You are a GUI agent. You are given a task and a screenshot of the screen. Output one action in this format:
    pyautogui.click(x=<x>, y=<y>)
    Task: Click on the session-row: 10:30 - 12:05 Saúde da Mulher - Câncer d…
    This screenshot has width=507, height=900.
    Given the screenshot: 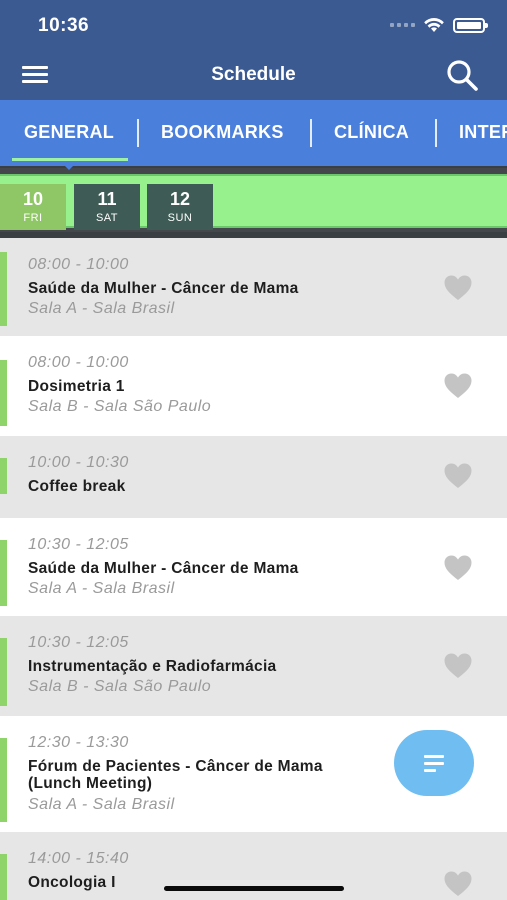 What is the action you would take?
    pyautogui.click(x=253, y=567)
    